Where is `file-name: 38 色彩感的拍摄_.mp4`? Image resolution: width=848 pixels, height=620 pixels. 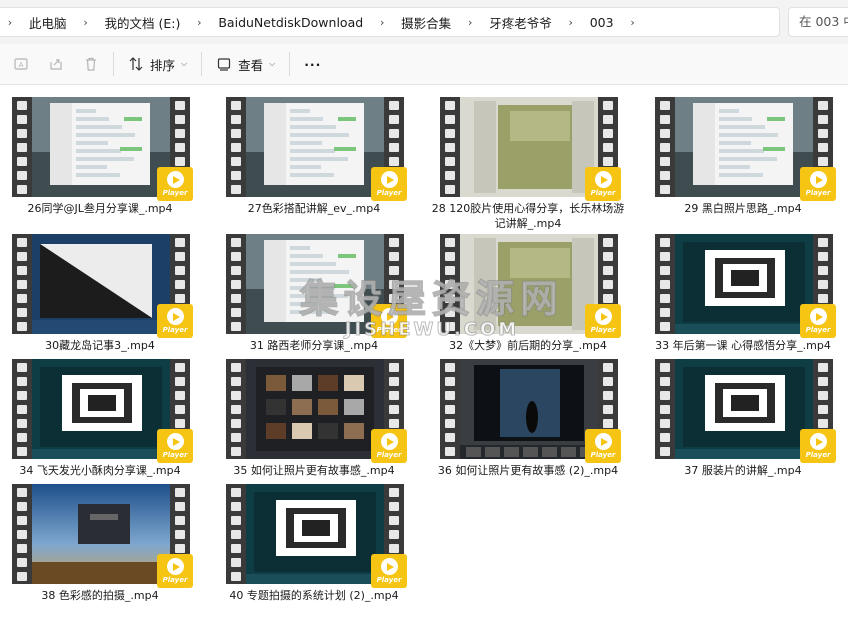 file-name: 38 色彩感的拍摄_.mp4 is located at coordinates (100, 595).